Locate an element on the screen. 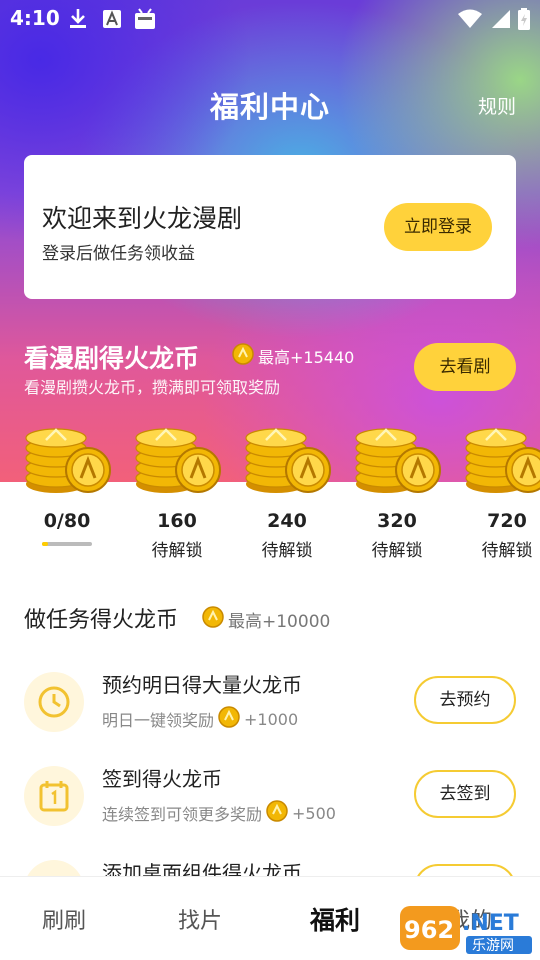  task-desc-text: 连续签到可领更多奖励 is located at coordinates (182, 814).